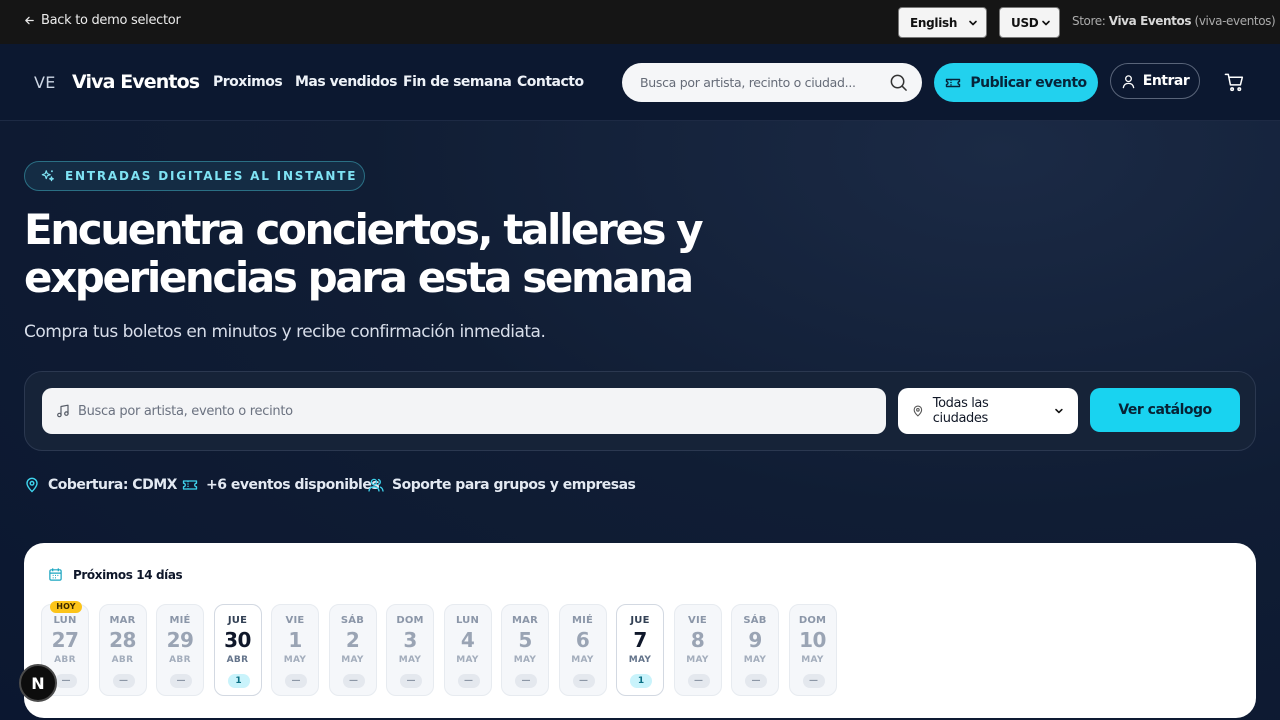  Describe the element at coordinates (128, 574) in the screenshot. I see `calendar-title: Próximos 14 días` at that location.